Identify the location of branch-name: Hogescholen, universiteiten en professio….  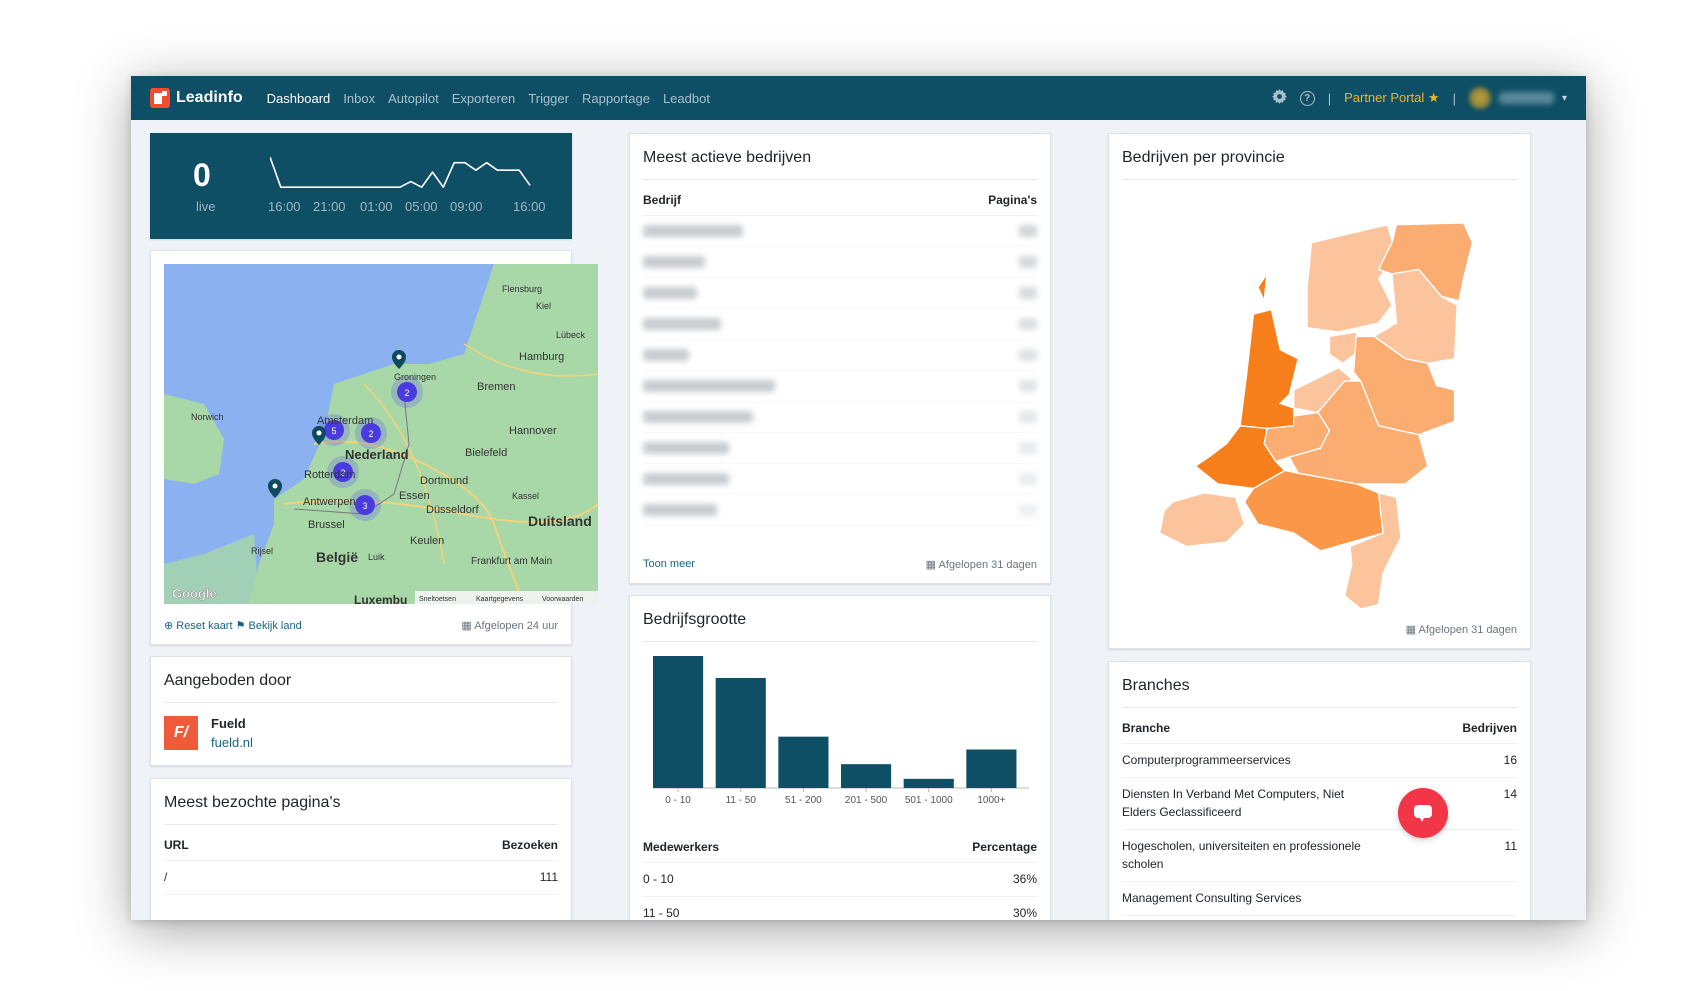
(1241, 855).